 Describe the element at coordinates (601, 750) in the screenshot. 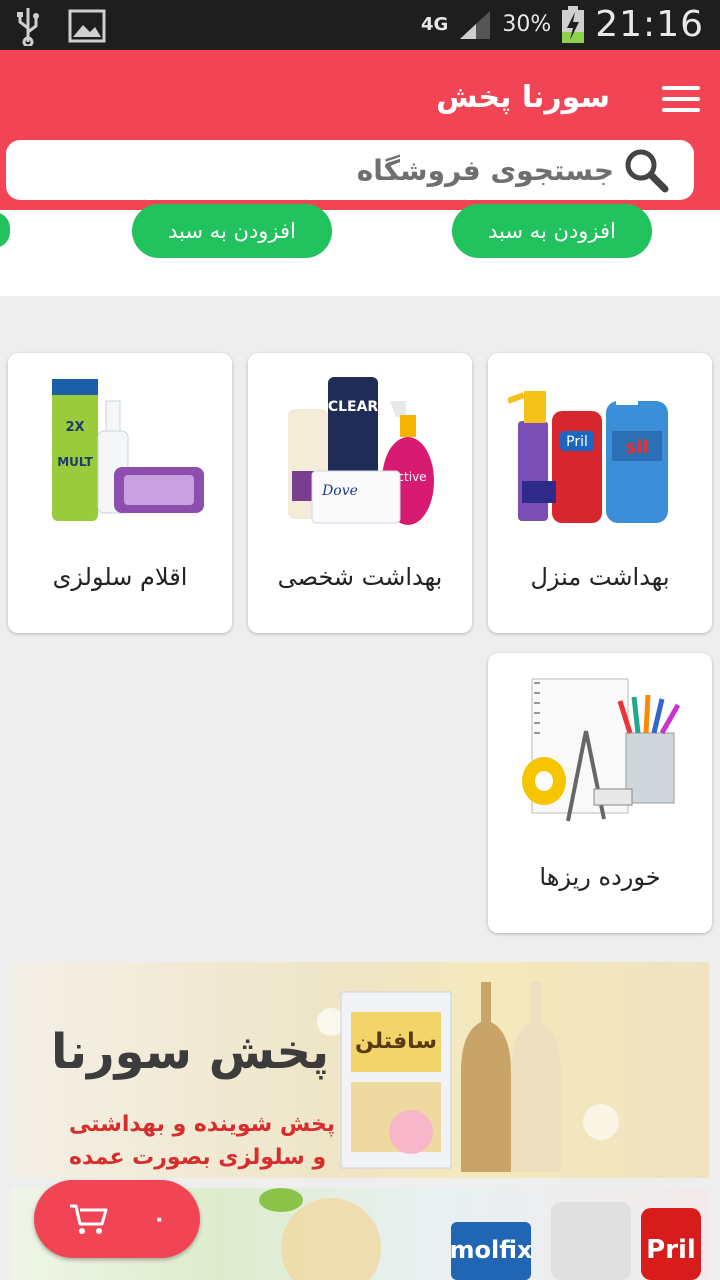

I see `stationery-items-icon` at that location.